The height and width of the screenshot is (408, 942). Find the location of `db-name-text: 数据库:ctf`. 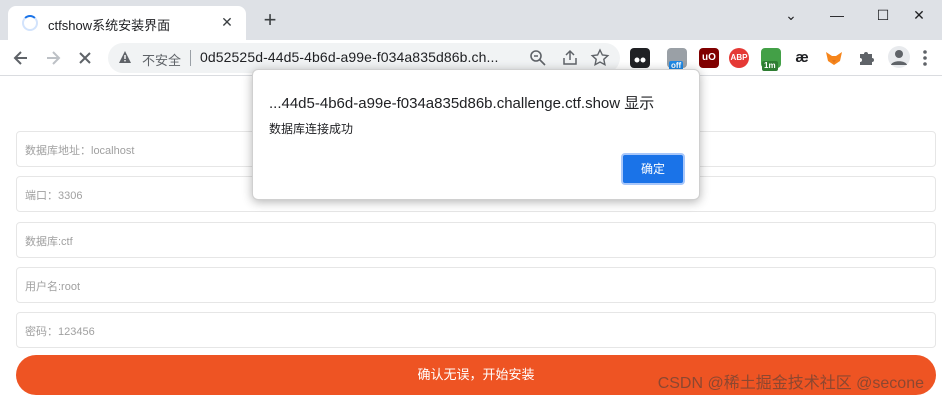

db-name-text: 数据库:ctf is located at coordinates (49, 242).